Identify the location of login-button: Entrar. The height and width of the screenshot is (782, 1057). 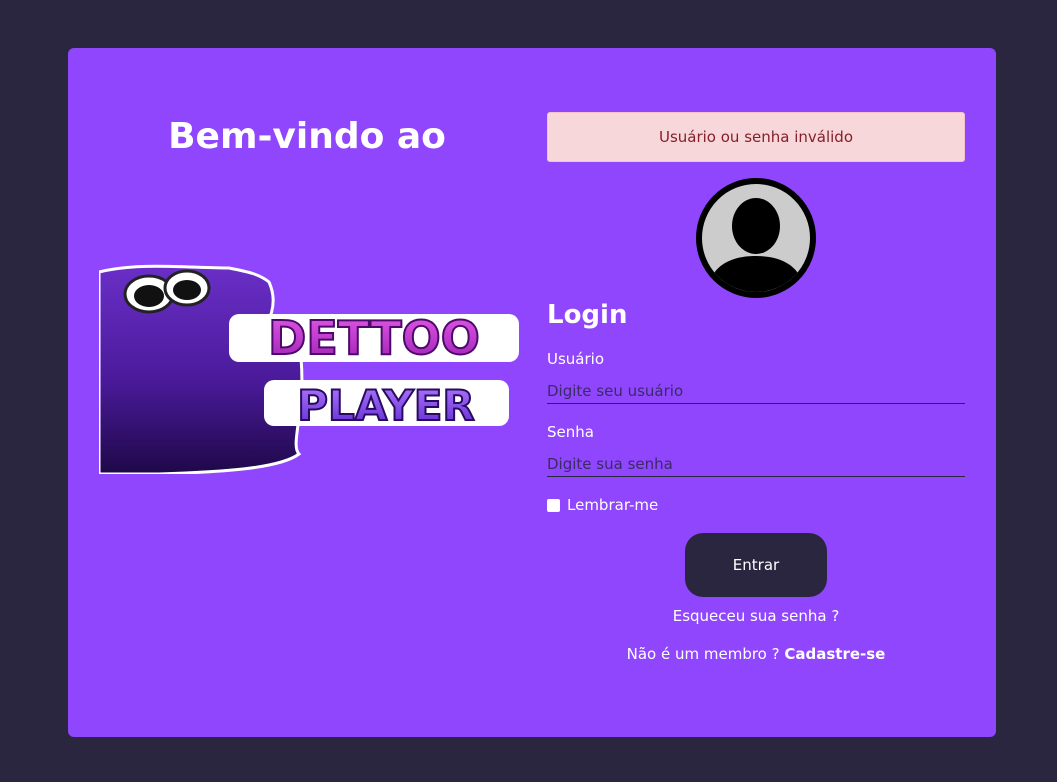
(756, 565).